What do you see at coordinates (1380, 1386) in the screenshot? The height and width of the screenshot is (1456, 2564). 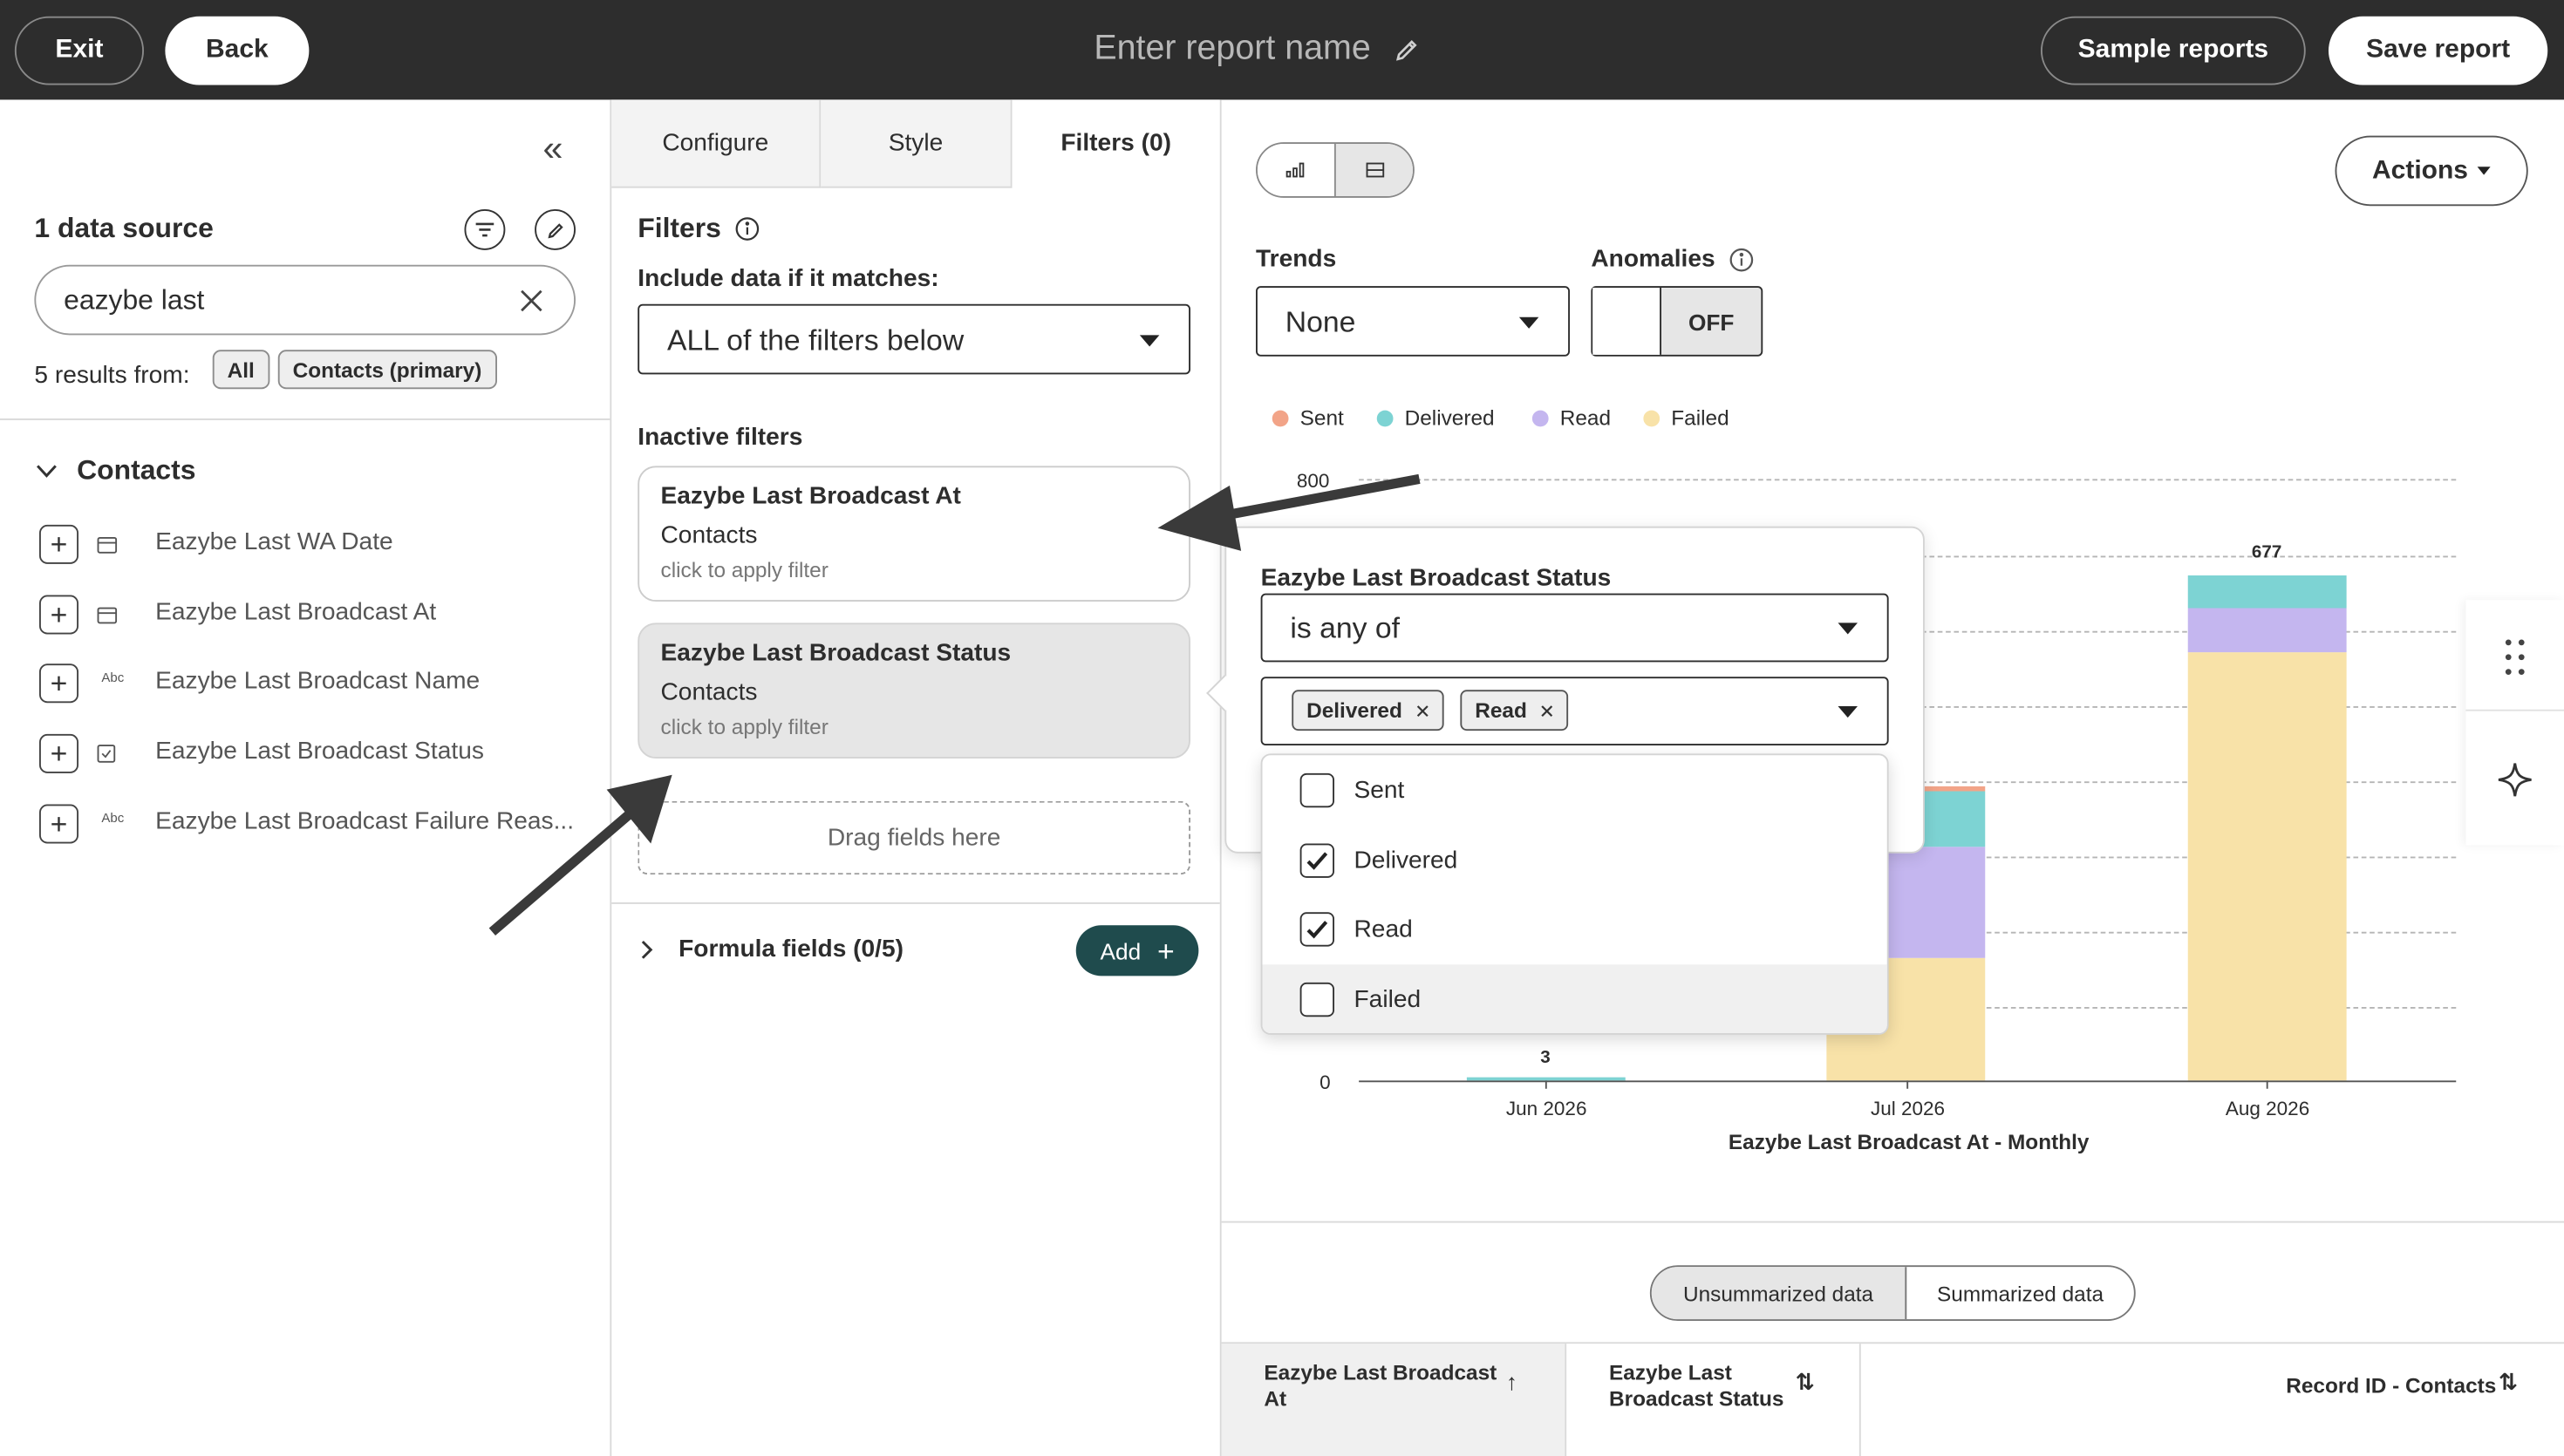 I see `column-header-label: Eazybe Last Broadcast At` at bounding box center [1380, 1386].